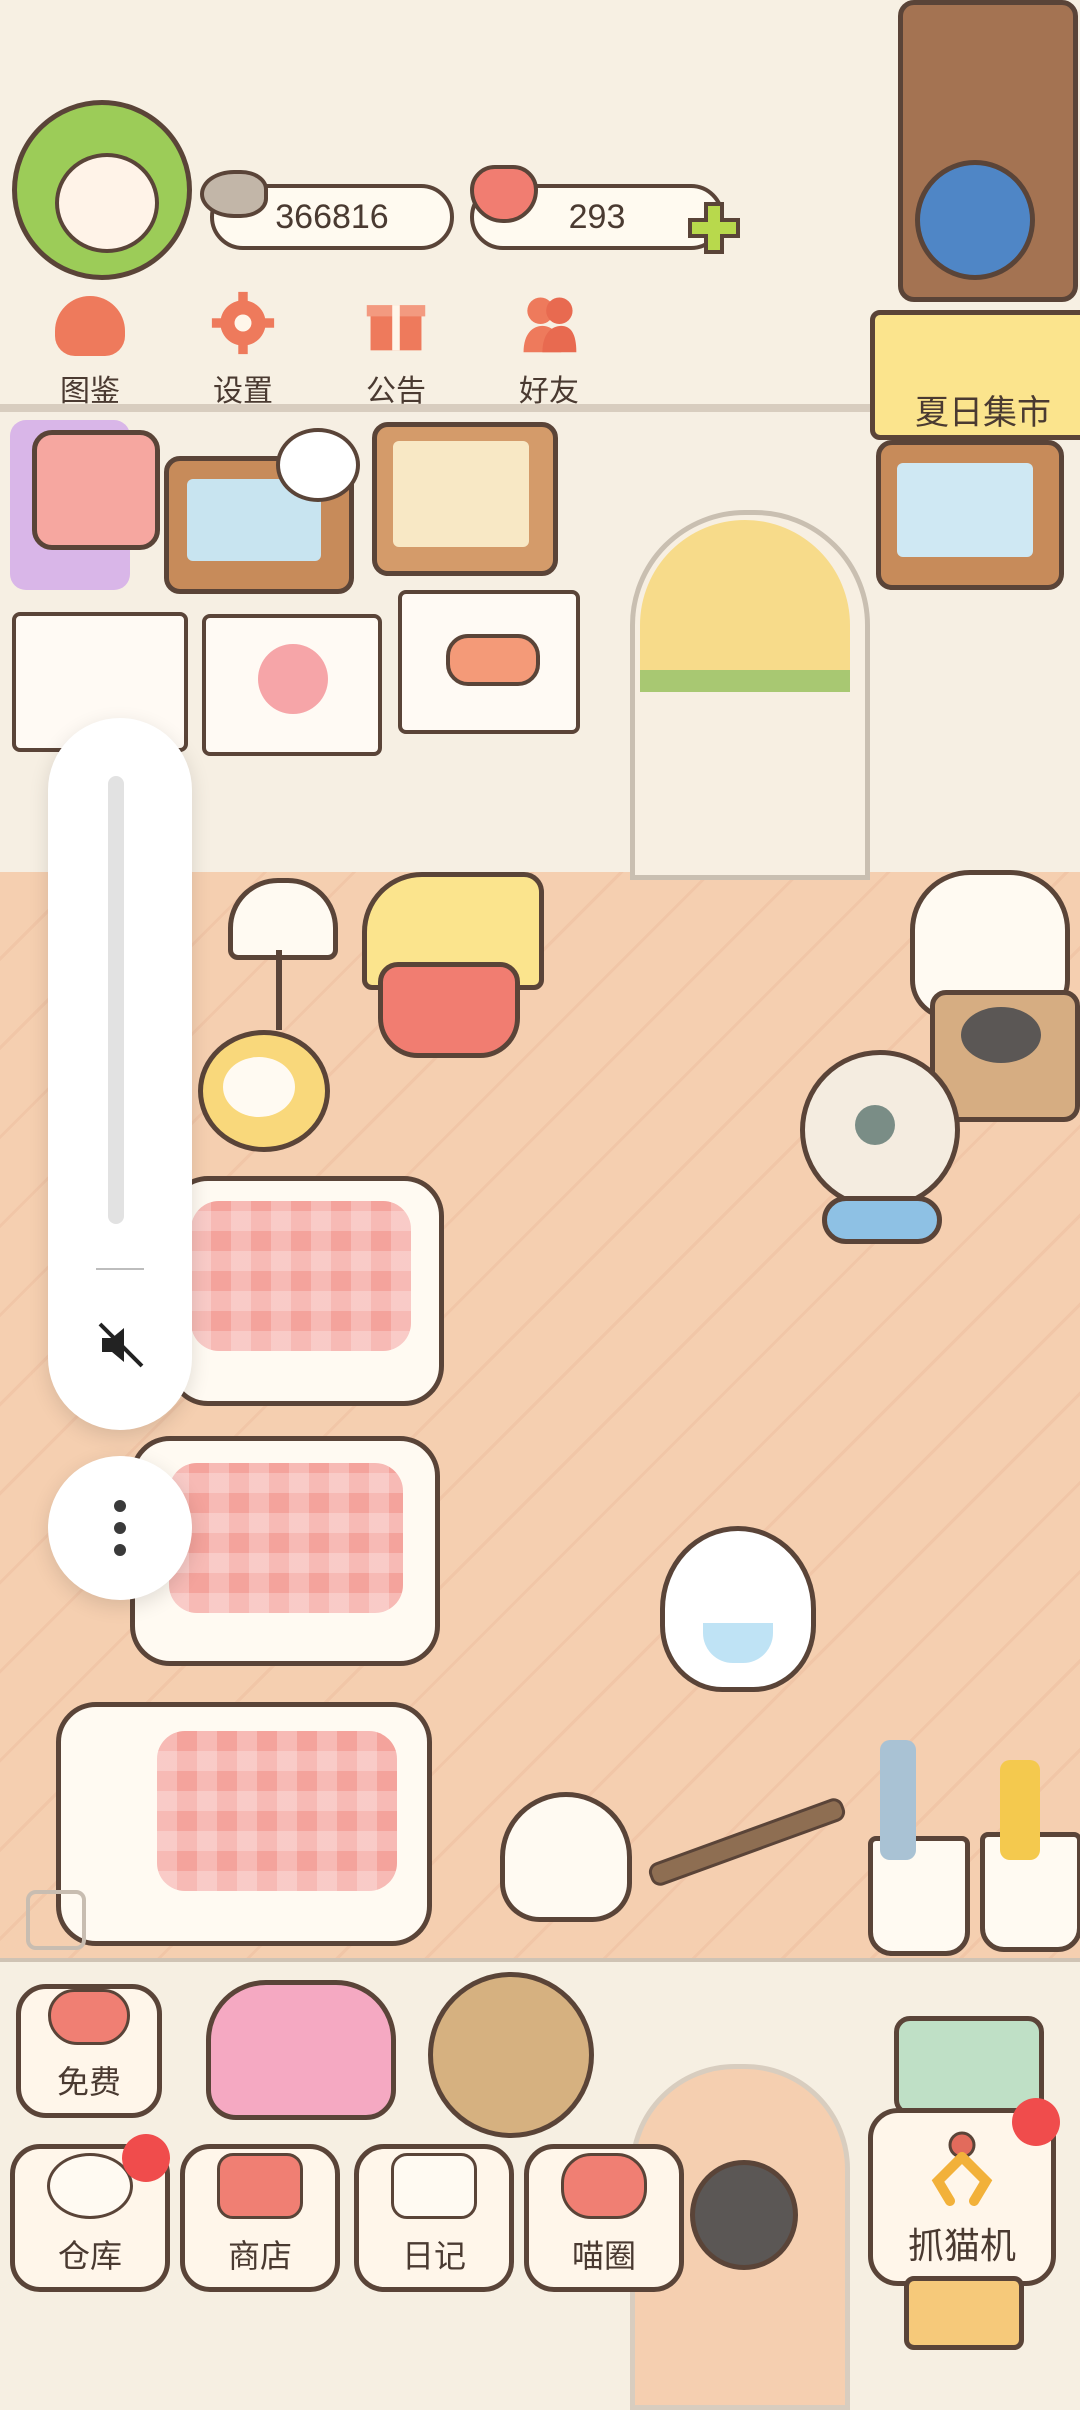 The image size is (1080, 2410). What do you see at coordinates (461, 494) in the screenshot?
I see `corkboard-notes` at bounding box center [461, 494].